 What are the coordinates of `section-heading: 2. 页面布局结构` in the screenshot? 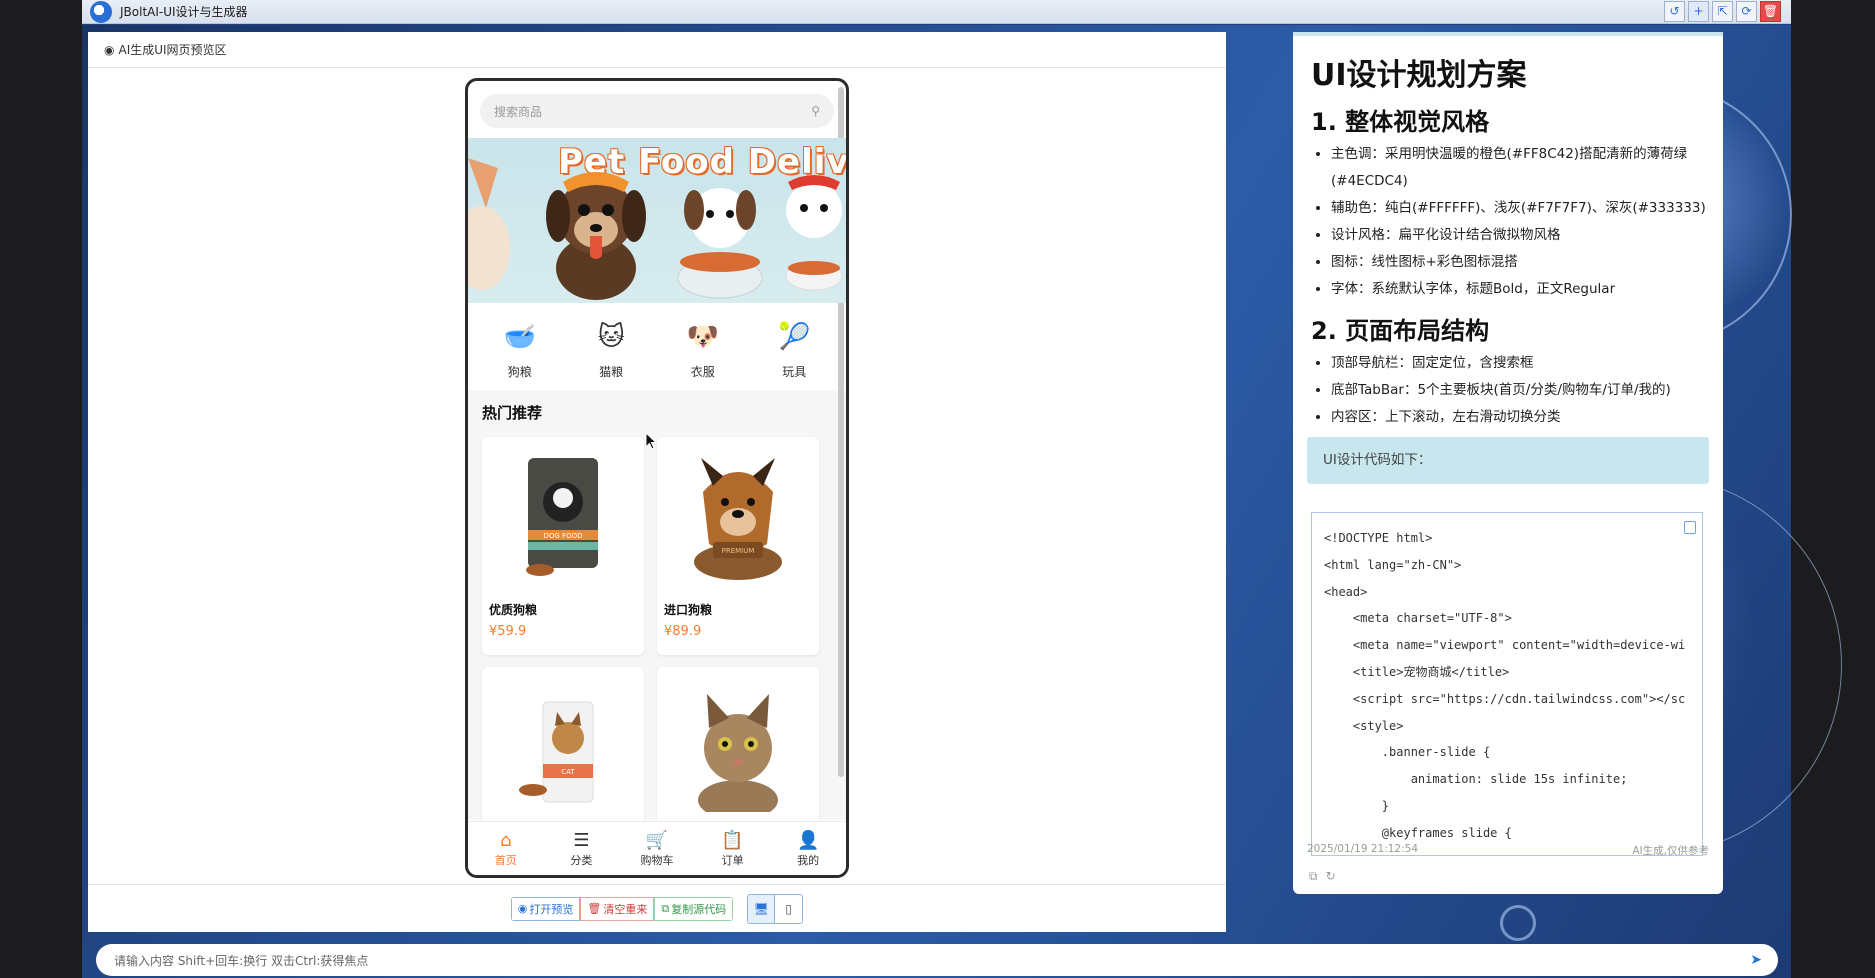 It's located at (1400, 331).